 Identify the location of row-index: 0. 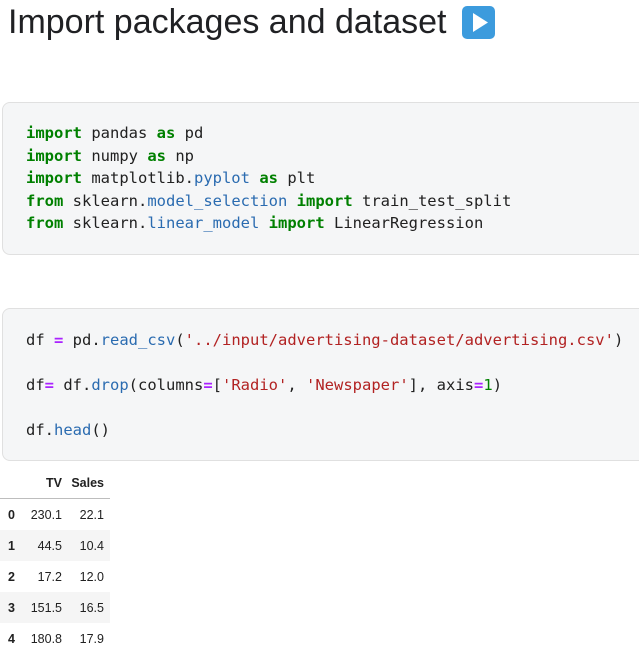
(11, 514).